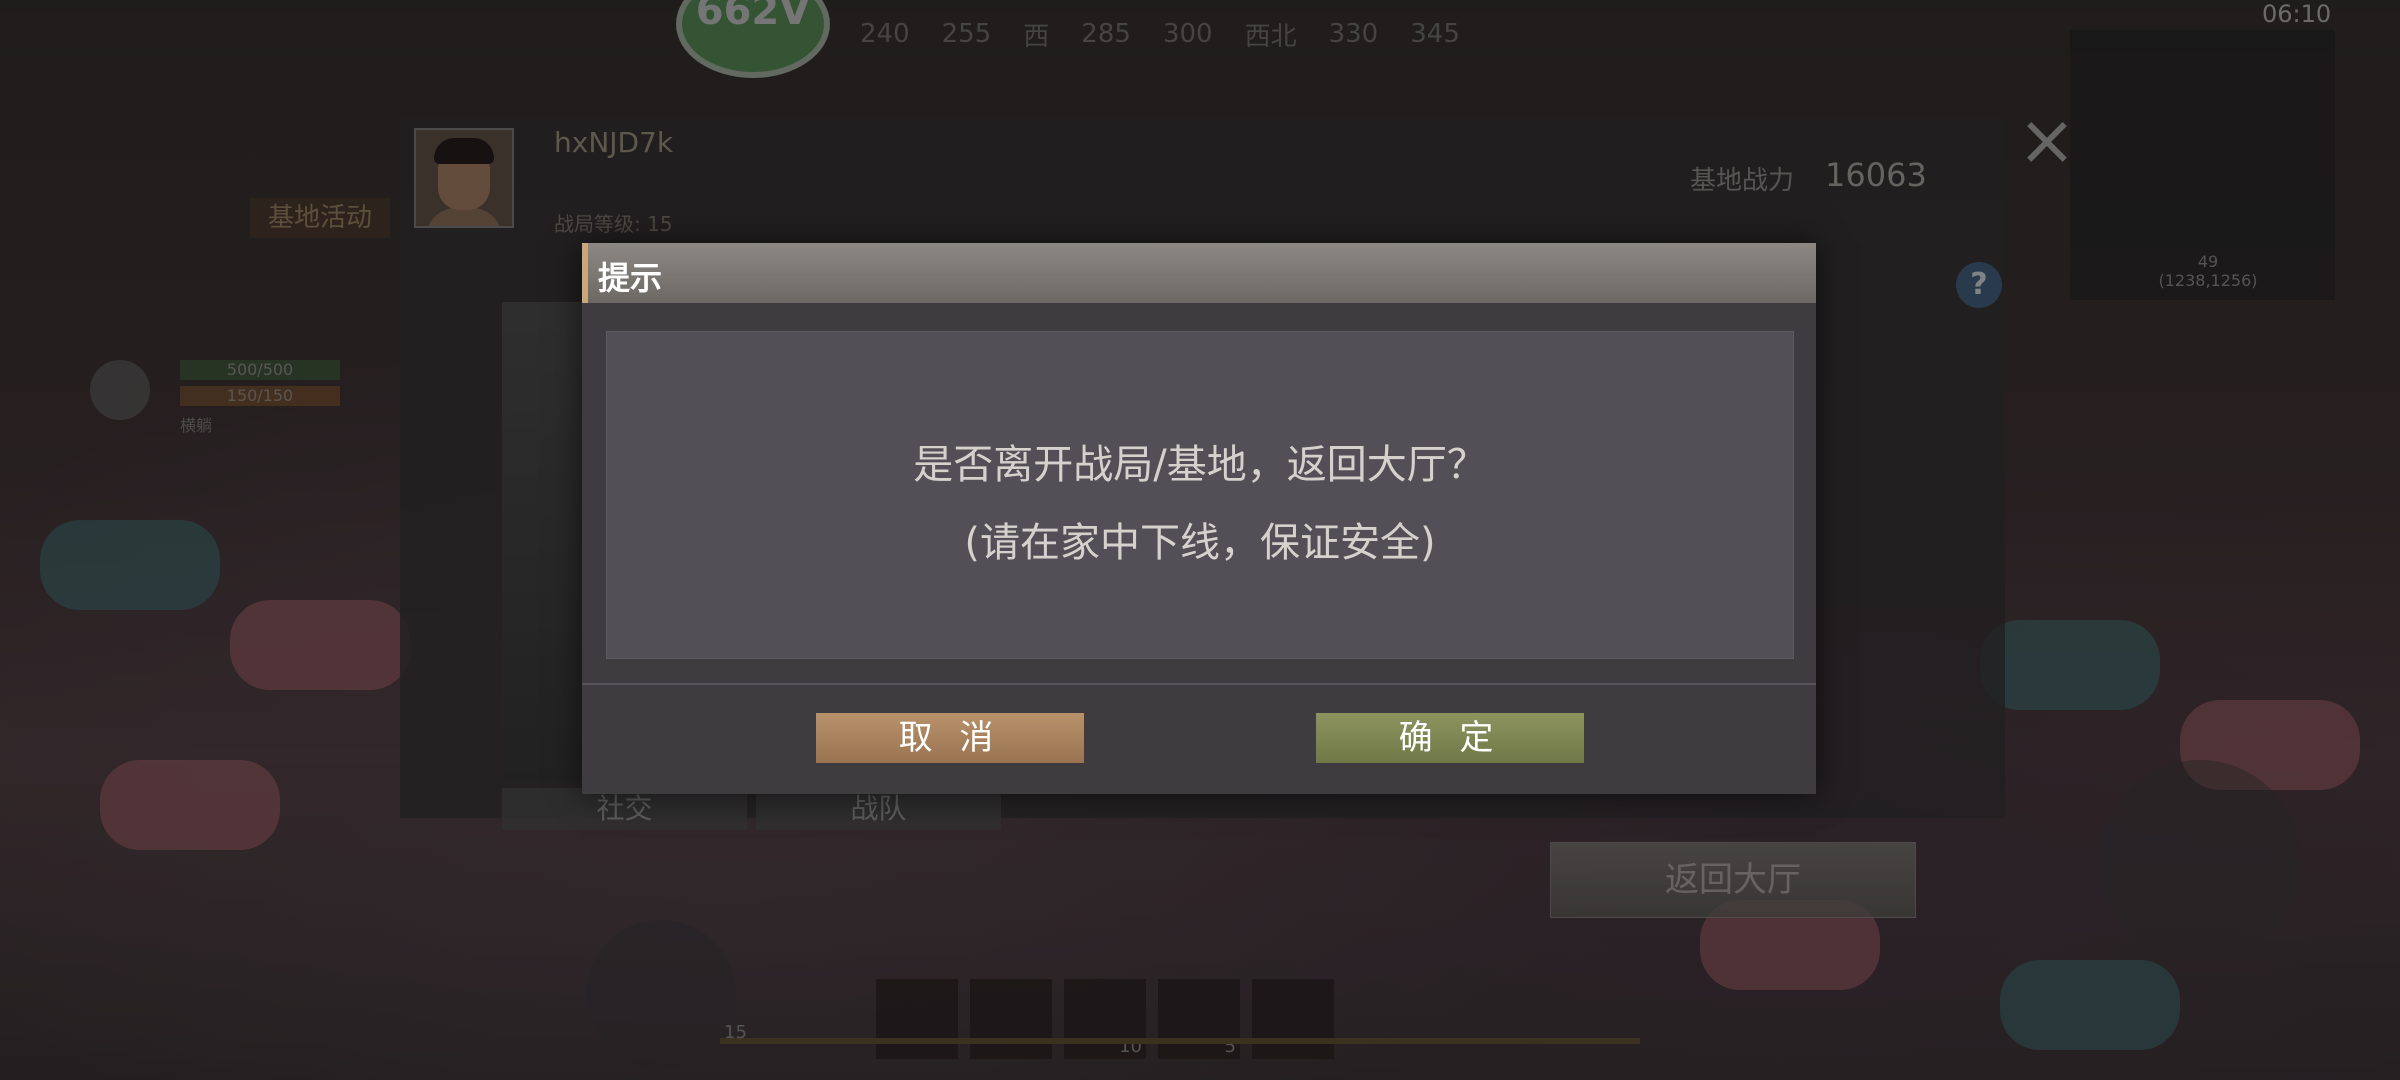  I want to click on divider, so click(1199, 684).